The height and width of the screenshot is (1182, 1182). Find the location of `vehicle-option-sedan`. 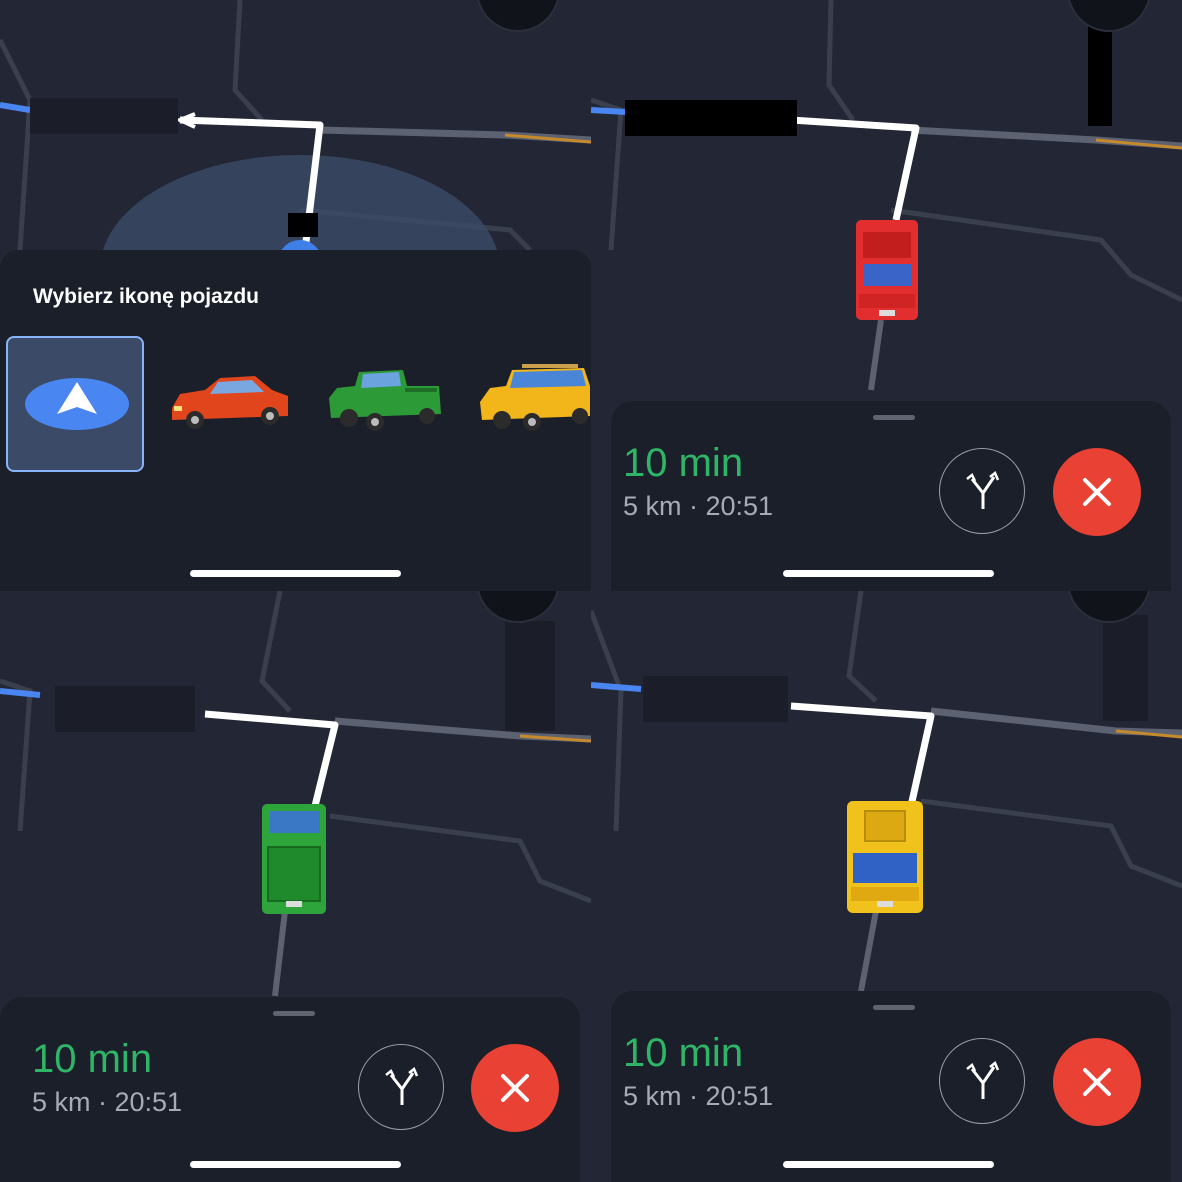

vehicle-option-sedan is located at coordinates (229, 404).